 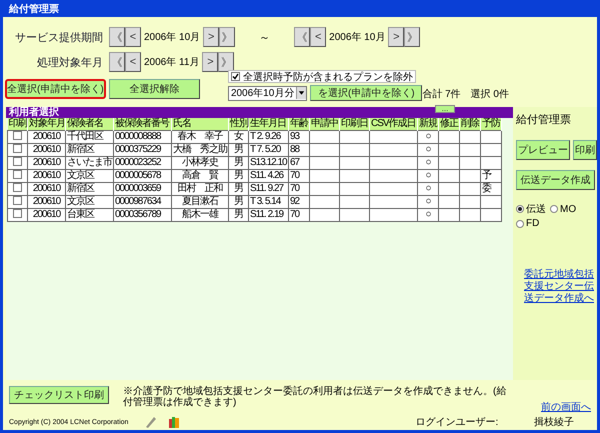 I want to click on table-cell: 大橋 秀之助, so click(x=200, y=149).